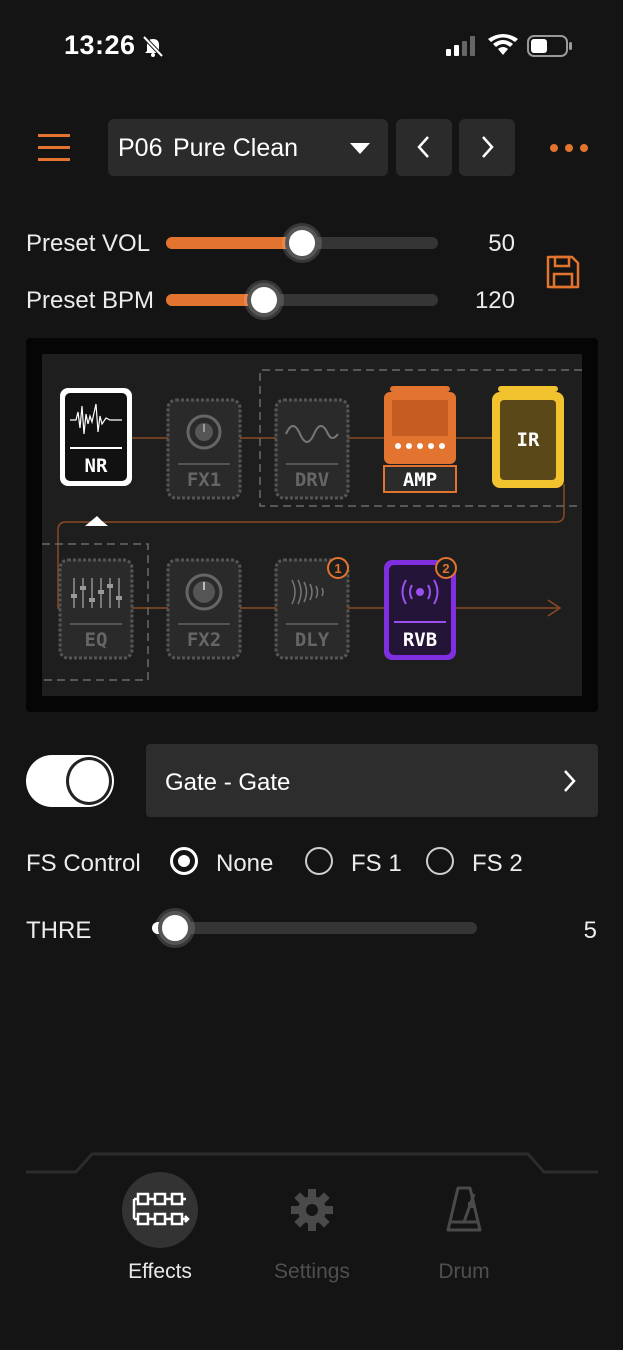  I want to click on effect-enable-toggle, so click(70, 781).